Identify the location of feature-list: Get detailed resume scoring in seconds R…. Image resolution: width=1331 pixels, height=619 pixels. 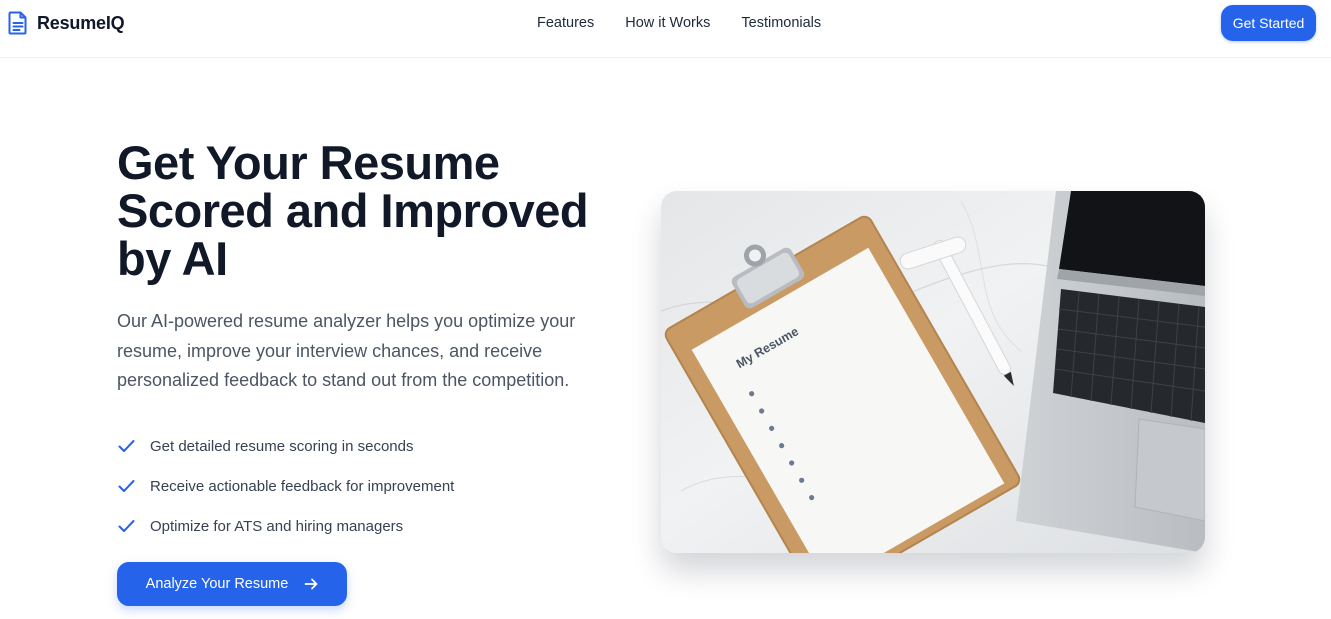
(285, 486).